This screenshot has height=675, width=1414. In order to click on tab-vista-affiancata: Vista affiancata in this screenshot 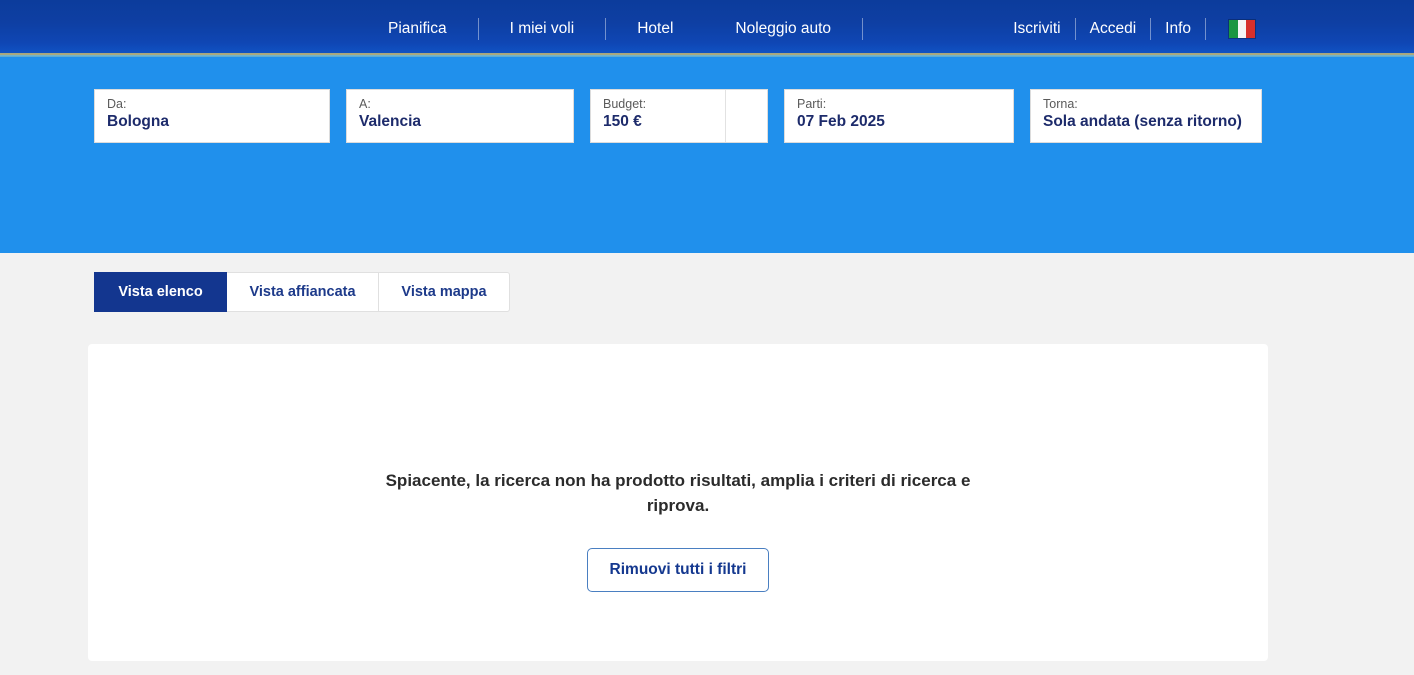, I will do `click(303, 292)`.